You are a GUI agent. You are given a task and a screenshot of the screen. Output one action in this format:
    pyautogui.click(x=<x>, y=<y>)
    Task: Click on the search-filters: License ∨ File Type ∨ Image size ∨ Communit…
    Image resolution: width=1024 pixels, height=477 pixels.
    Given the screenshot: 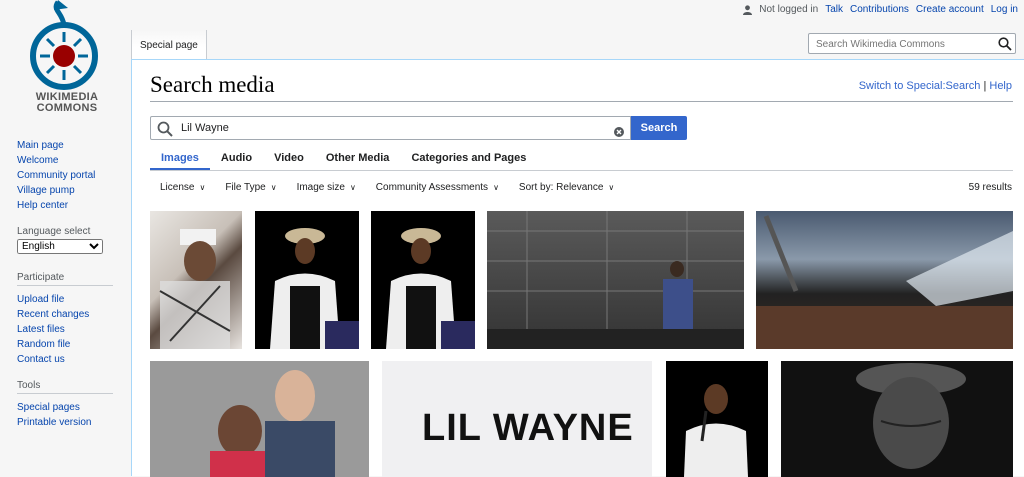 What is the action you would take?
    pyautogui.click(x=387, y=187)
    